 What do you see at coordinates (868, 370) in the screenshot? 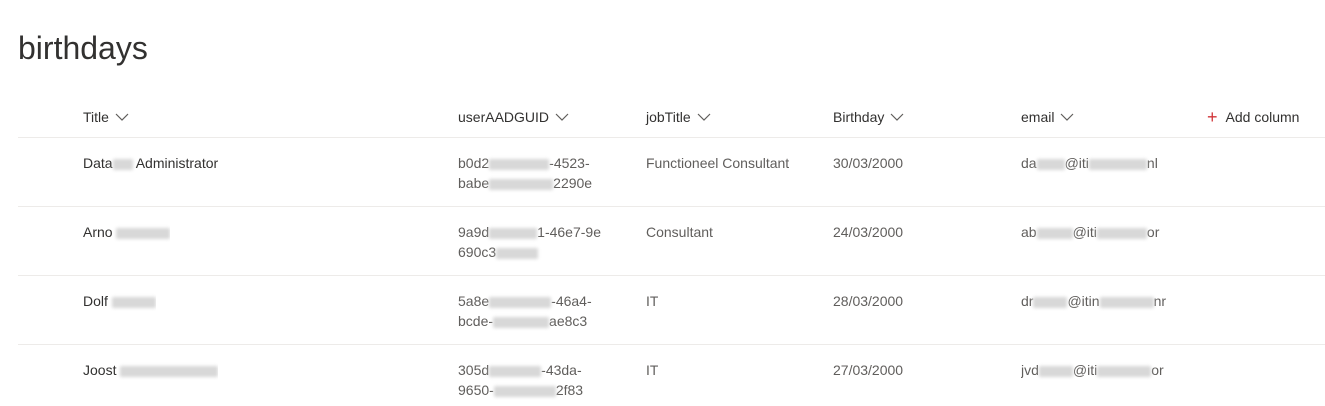
I see `cell-birthday: 27/03/2000` at bounding box center [868, 370].